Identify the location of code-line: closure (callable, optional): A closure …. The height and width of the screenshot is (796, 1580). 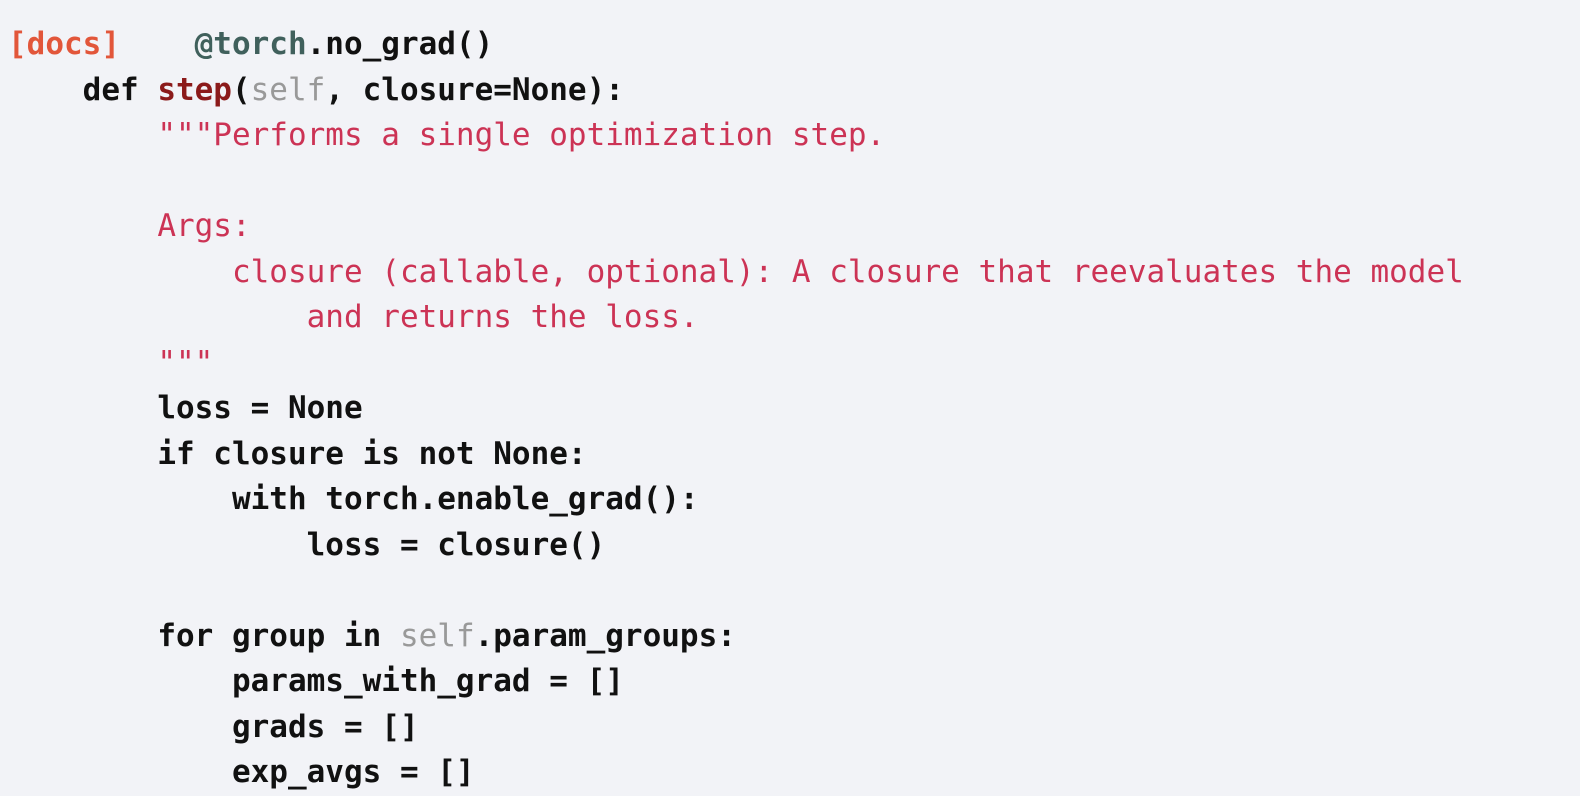
(790, 273).